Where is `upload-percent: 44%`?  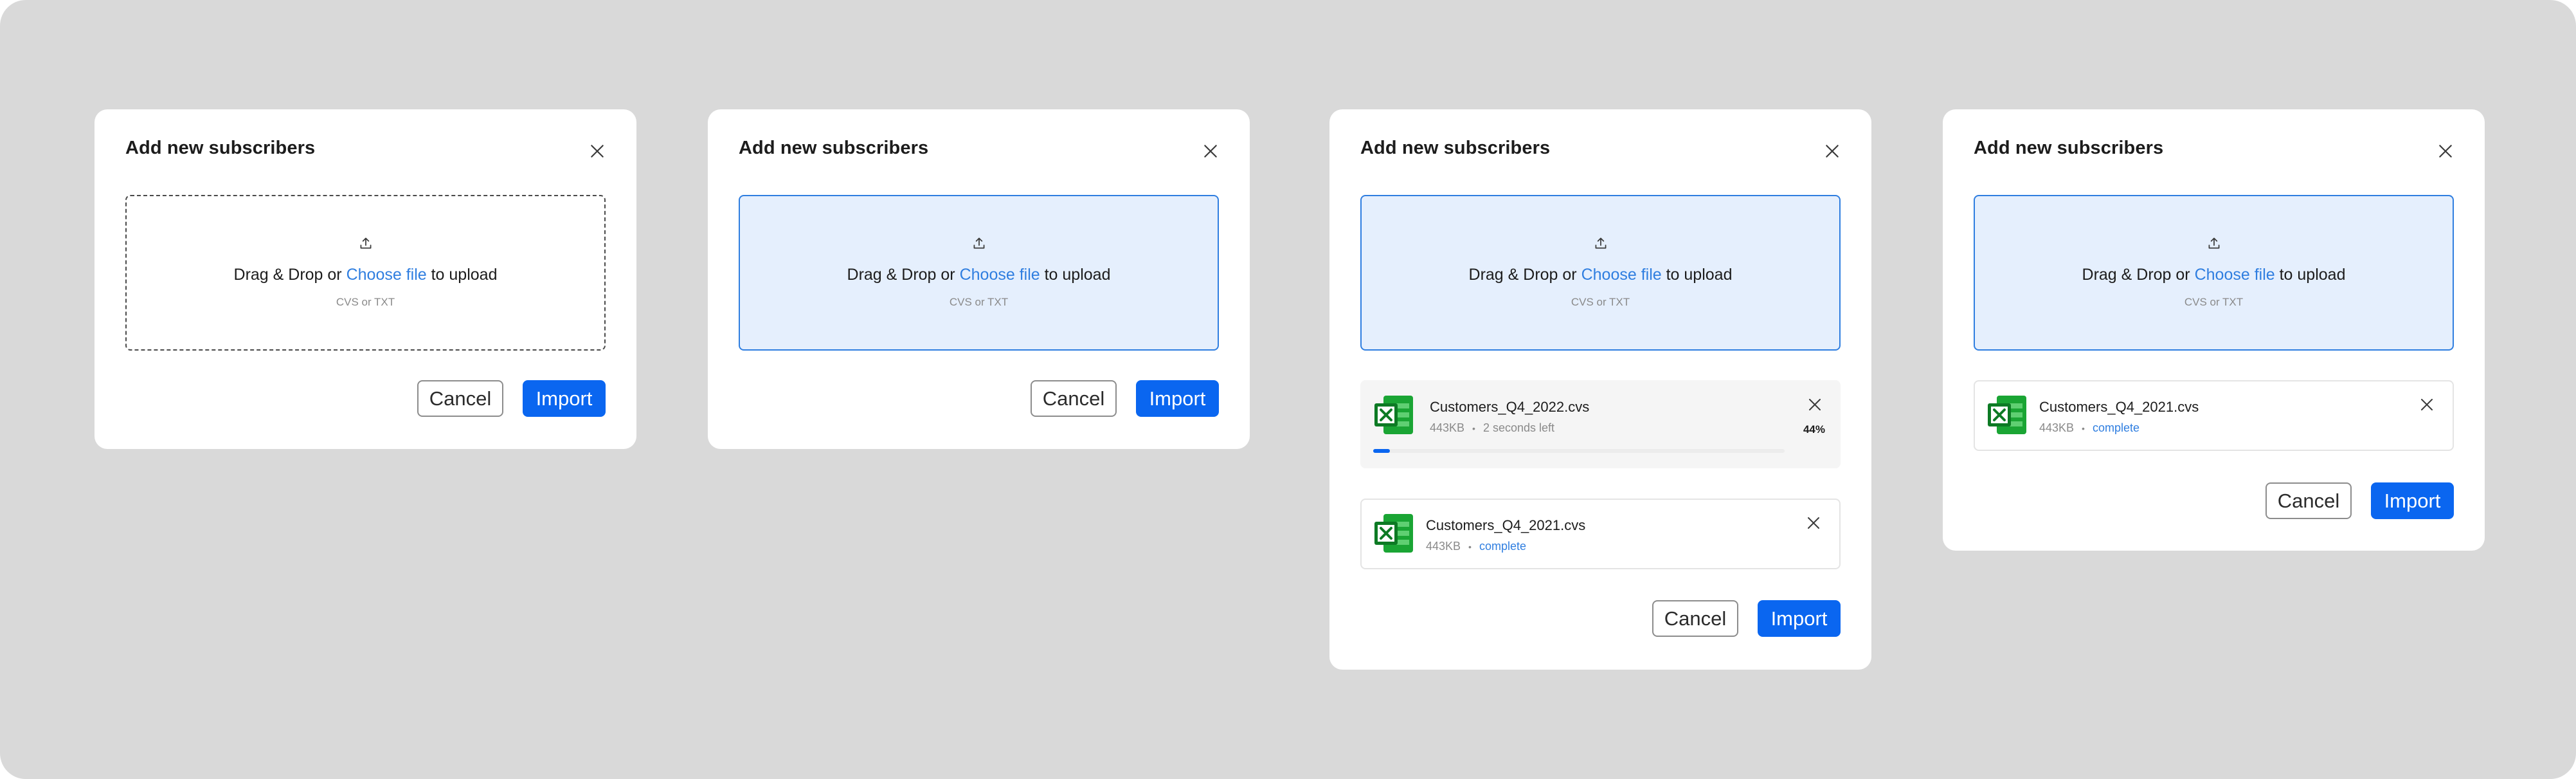
upload-percent: 44% is located at coordinates (1814, 429).